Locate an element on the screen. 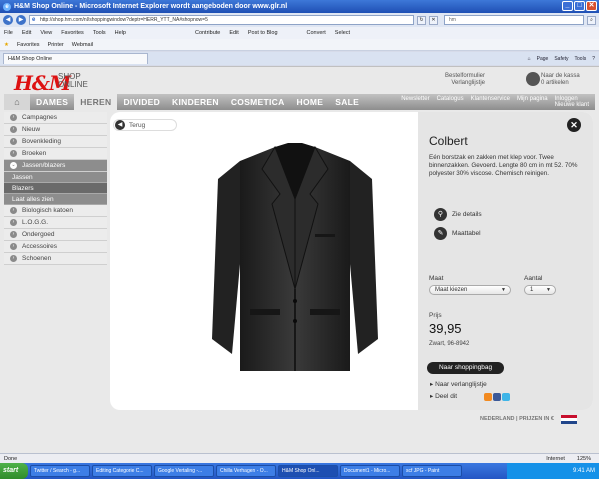 This screenshot has height=479, width=599. rss-icon is located at coordinates (488, 397).